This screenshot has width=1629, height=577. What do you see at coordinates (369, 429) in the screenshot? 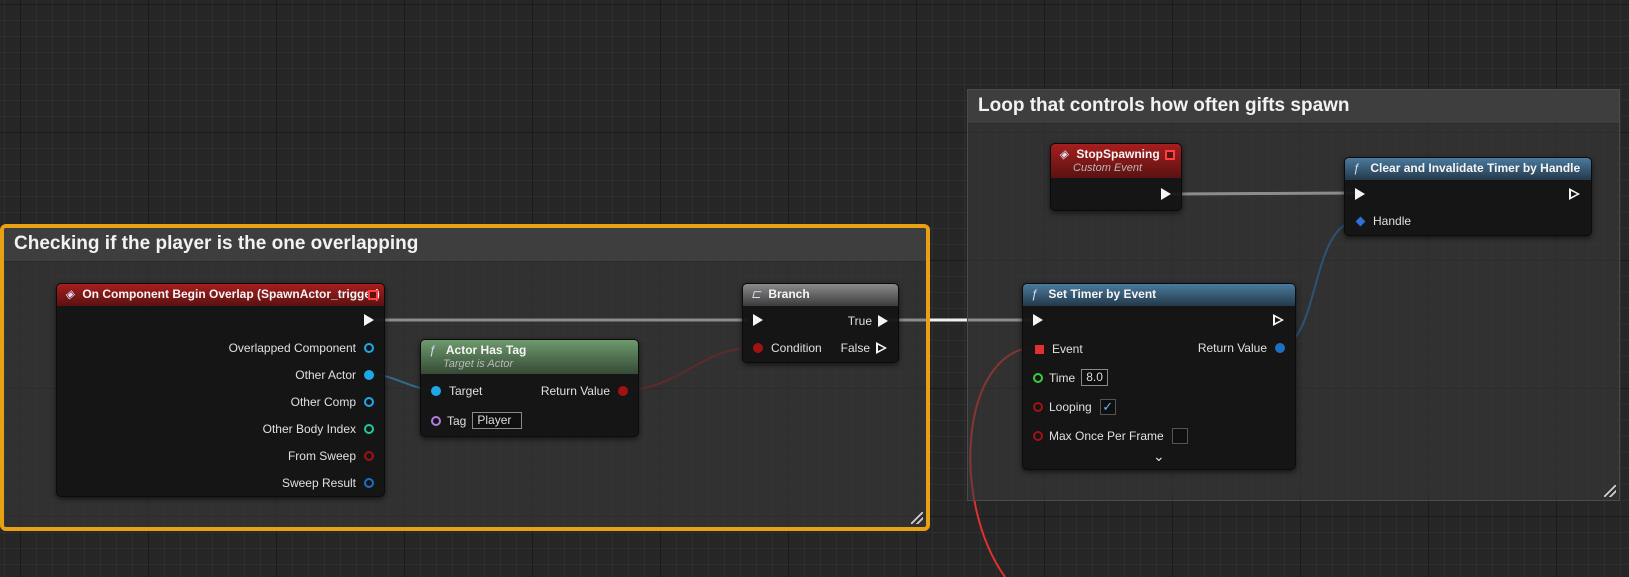
I see `int-pin-icon` at bounding box center [369, 429].